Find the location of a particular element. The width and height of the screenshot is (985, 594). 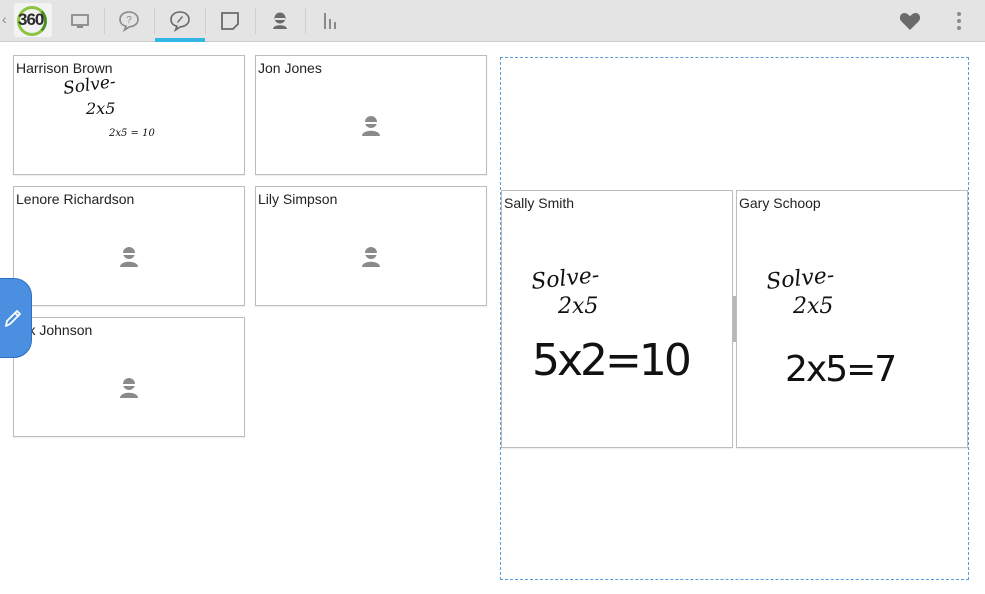

heart-icon is located at coordinates (910, 21).